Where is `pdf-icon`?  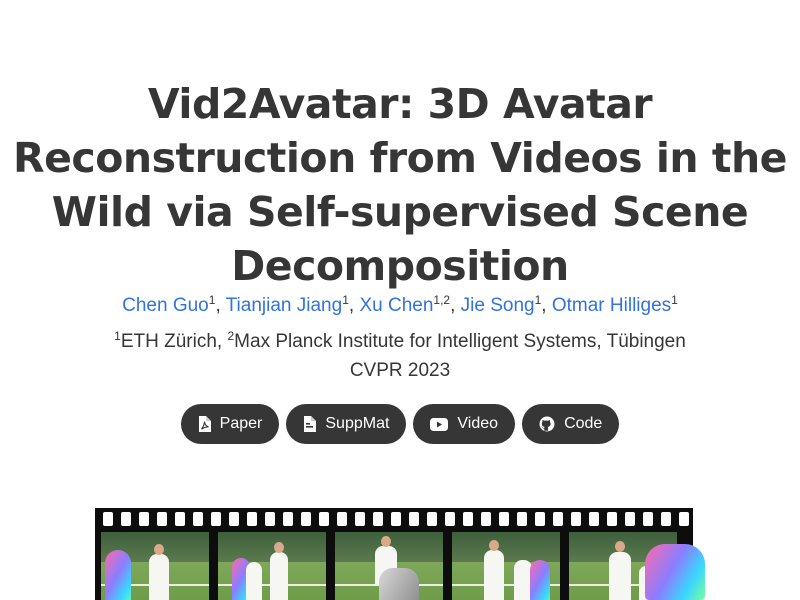
pdf-icon is located at coordinates (204, 424).